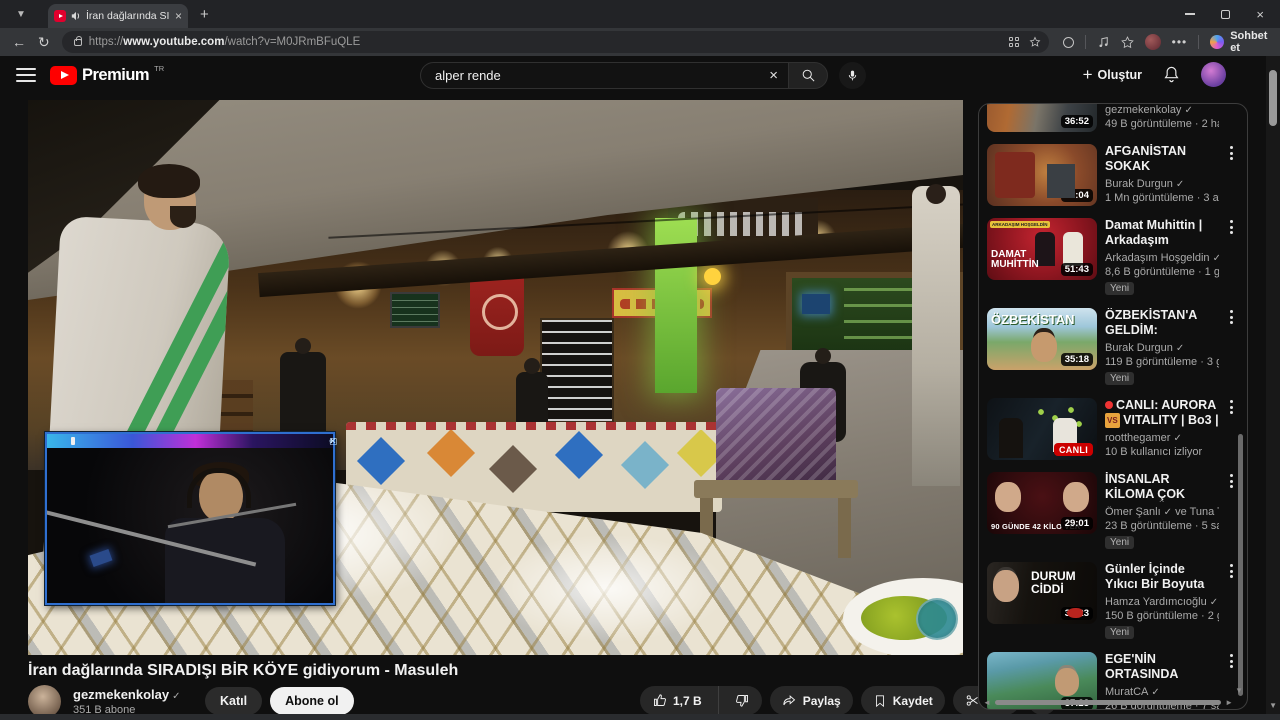 The height and width of the screenshot is (720, 1280). Describe the element at coordinates (1076, 269) in the screenshot. I see `duration-badge: 51:43` at that location.